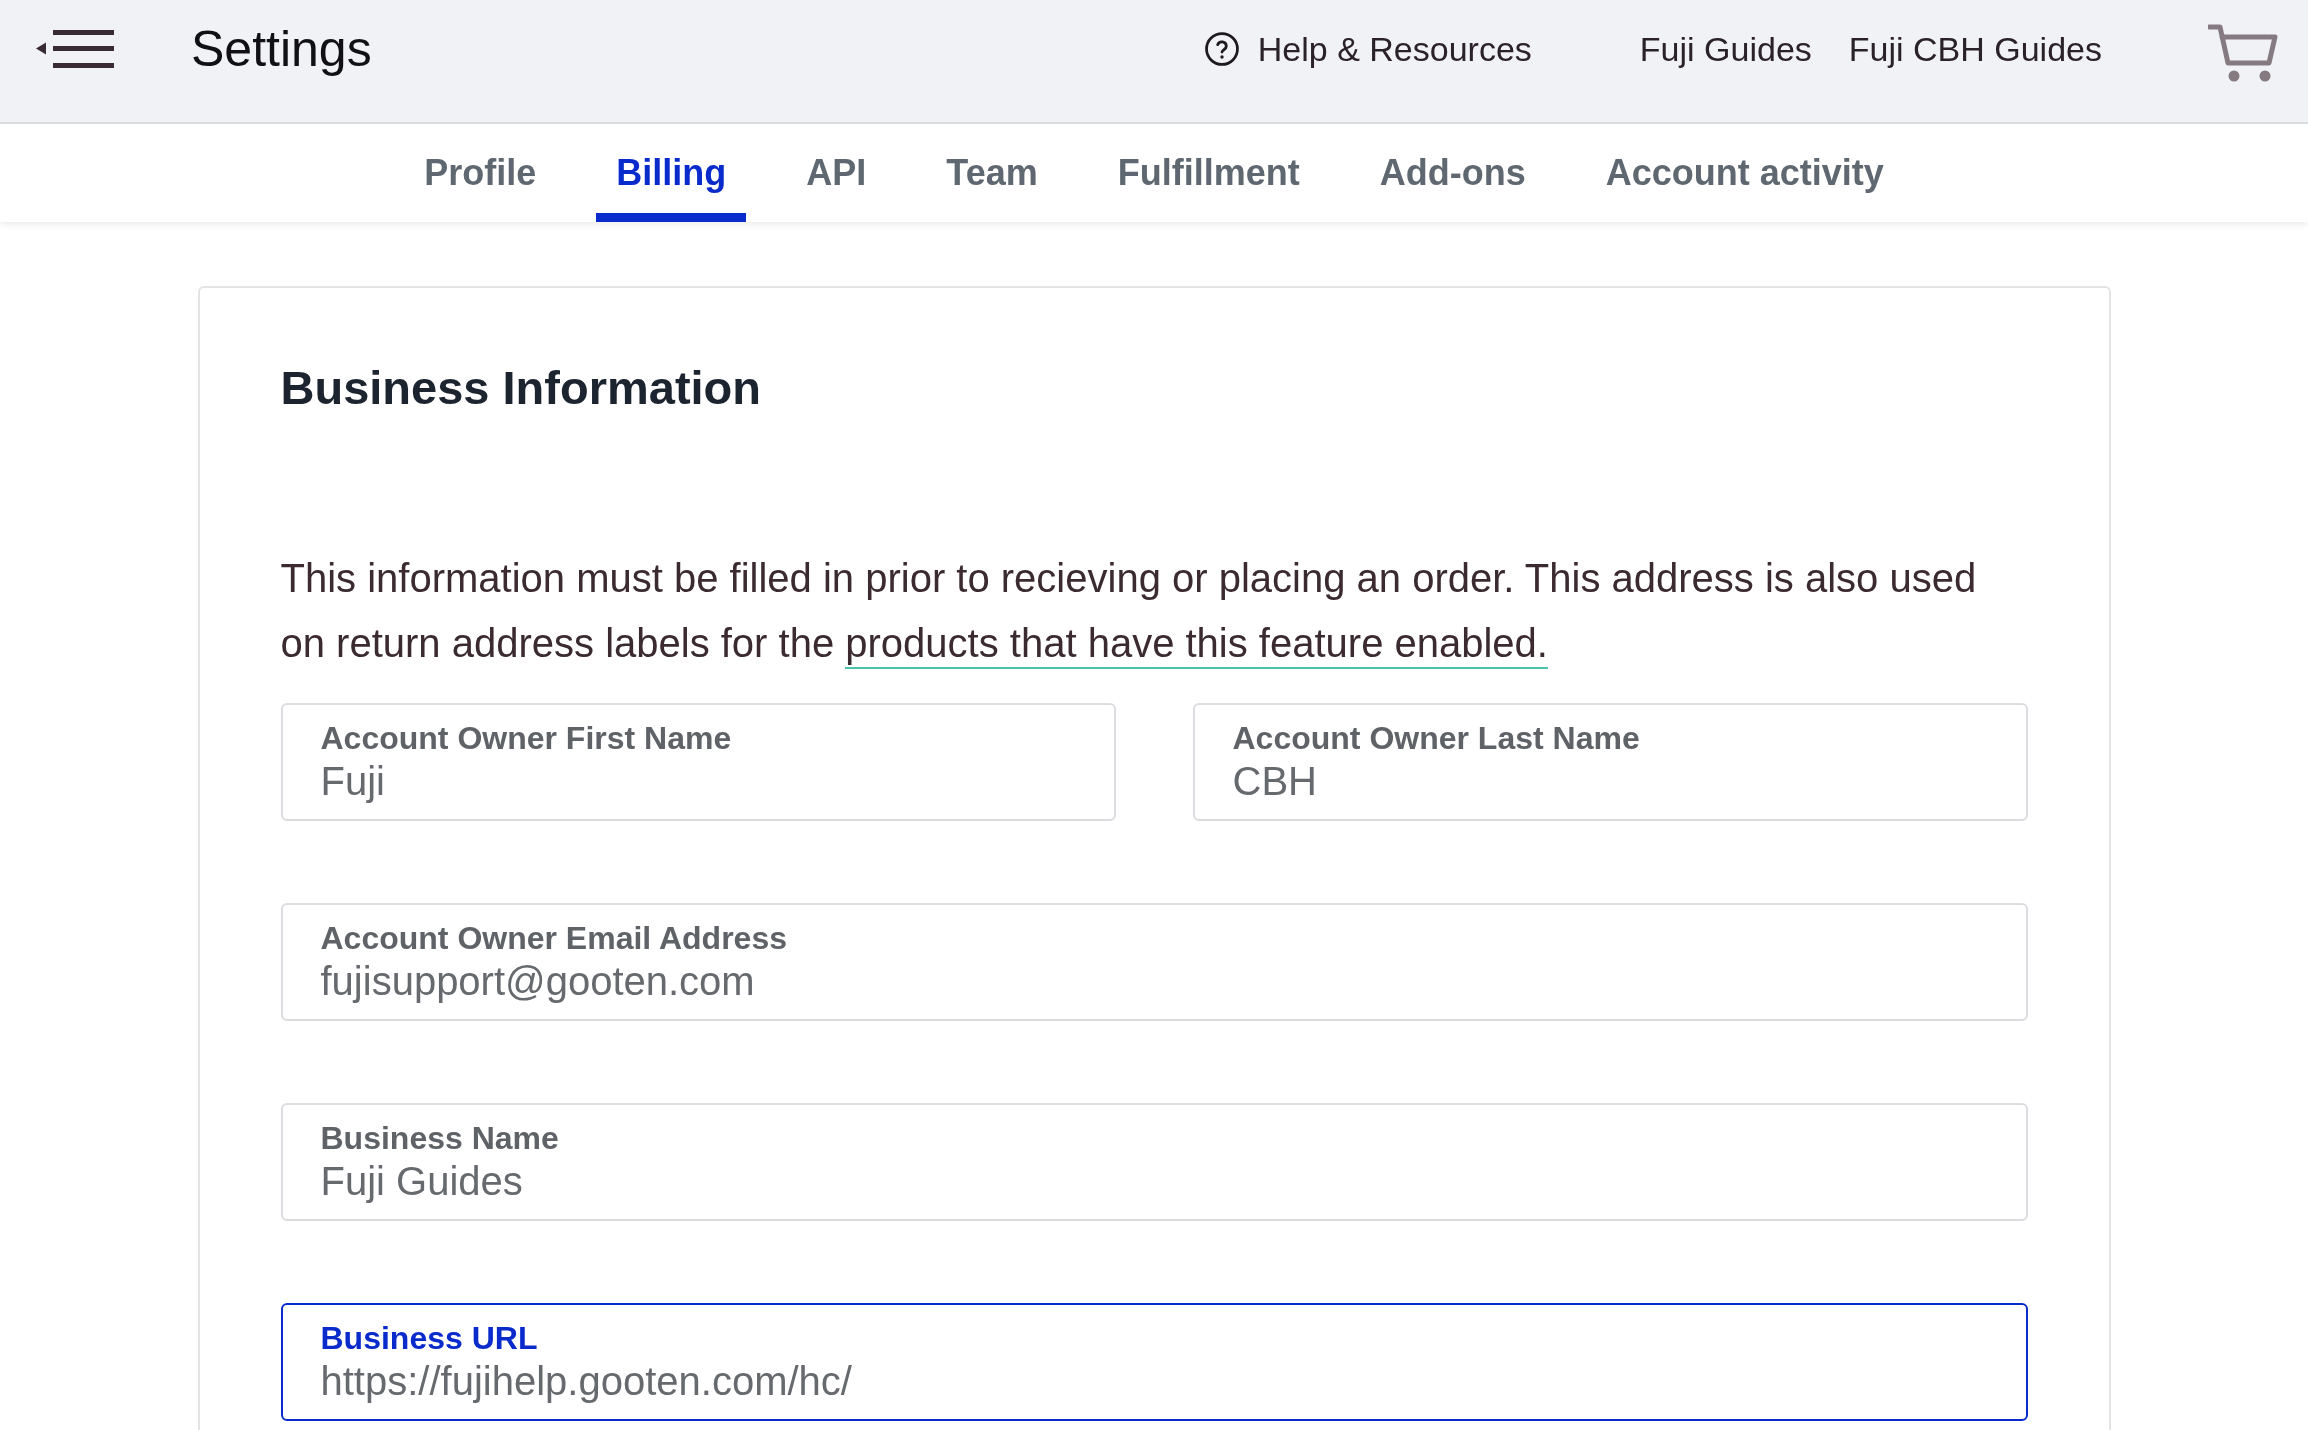  What do you see at coordinates (1208, 173) in the screenshot?
I see `settings-tab: Fulfillment` at bounding box center [1208, 173].